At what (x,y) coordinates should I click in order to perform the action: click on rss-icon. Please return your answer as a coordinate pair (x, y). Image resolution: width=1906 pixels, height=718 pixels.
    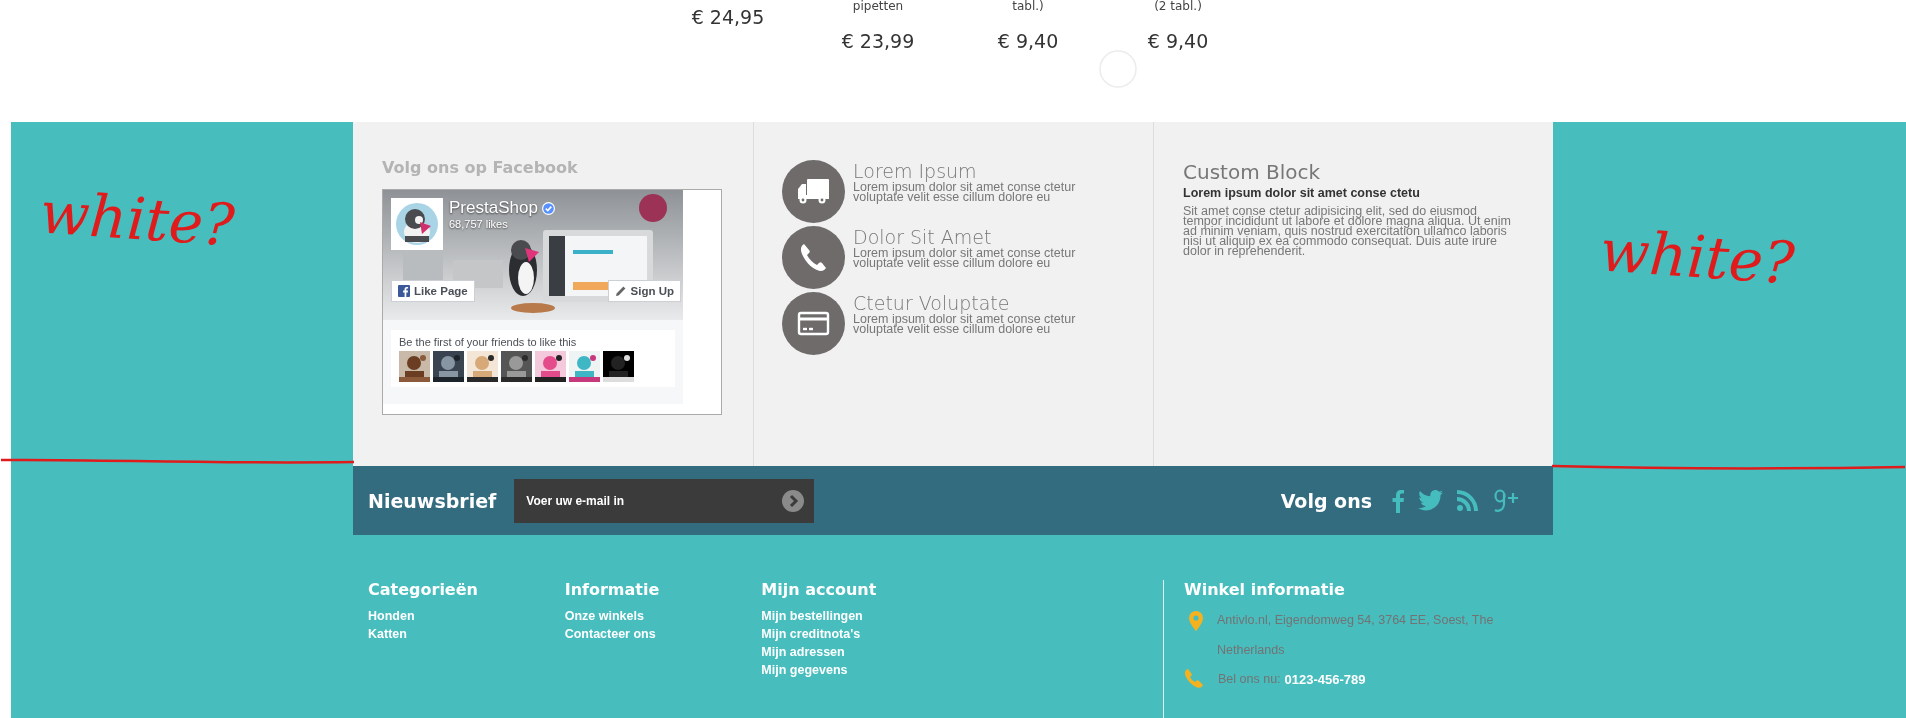
    Looking at the image, I should click on (1467, 500).